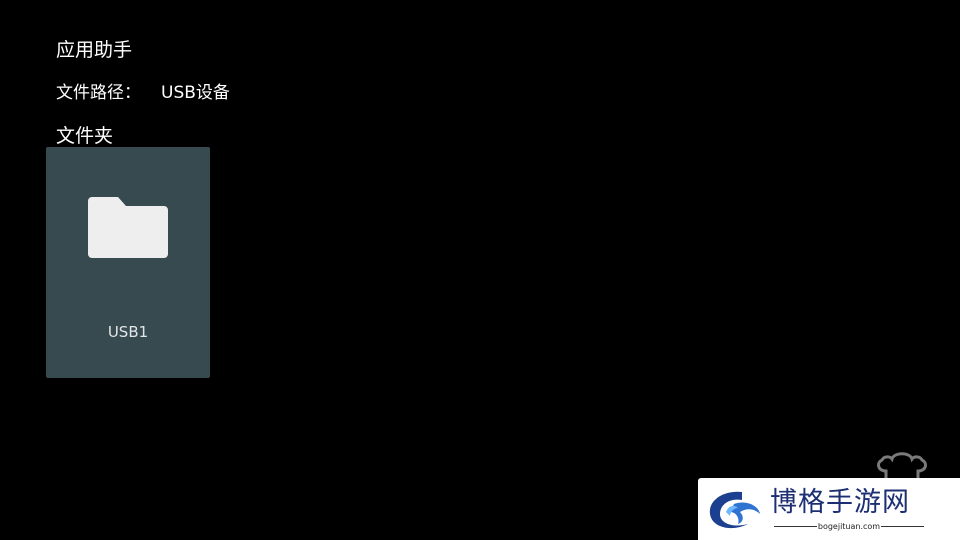 The height and width of the screenshot is (540, 960). I want to click on app-title: 应用助手, so click(94, 50).